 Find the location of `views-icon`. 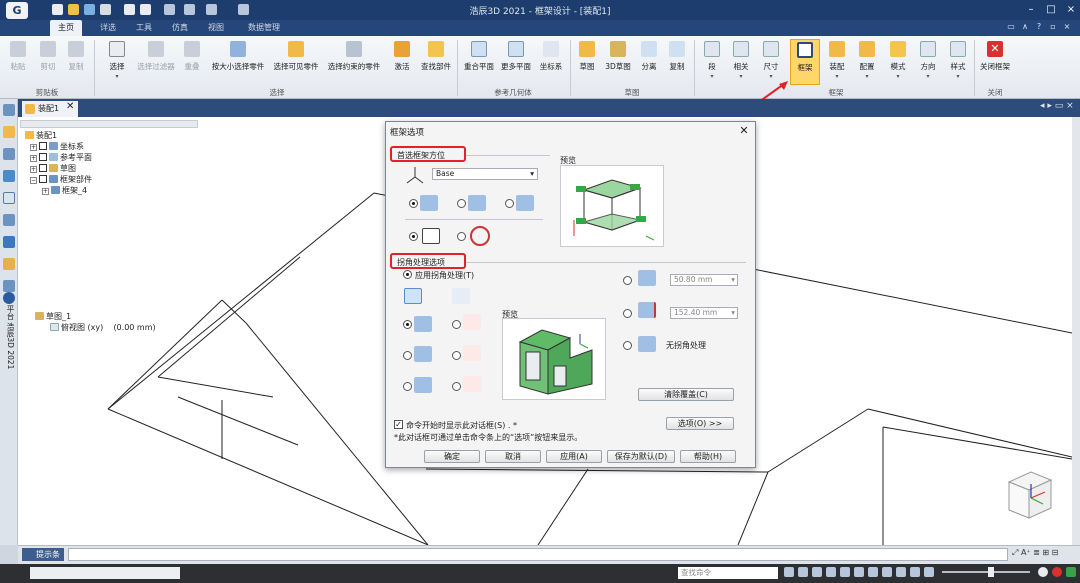

views-icon is located at coordinates (887, 572).